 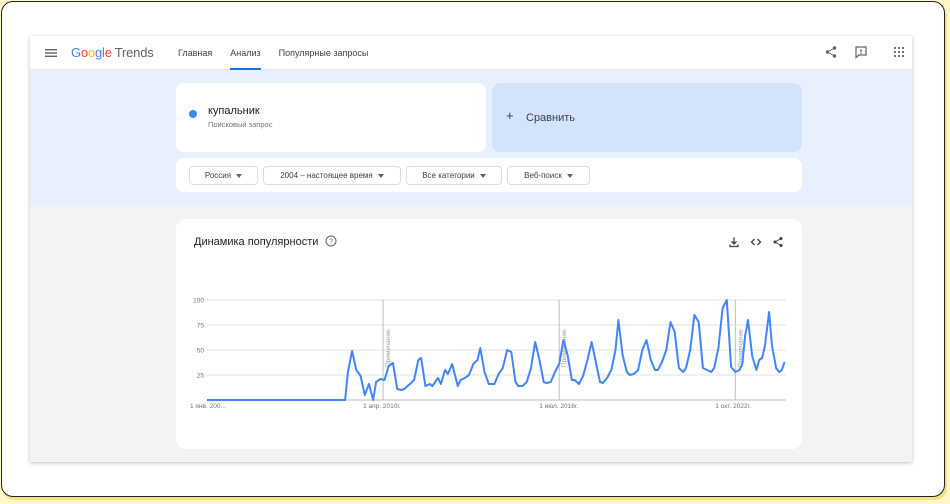 I want to click on apps-grid-icon, so click(x=899, y=52).